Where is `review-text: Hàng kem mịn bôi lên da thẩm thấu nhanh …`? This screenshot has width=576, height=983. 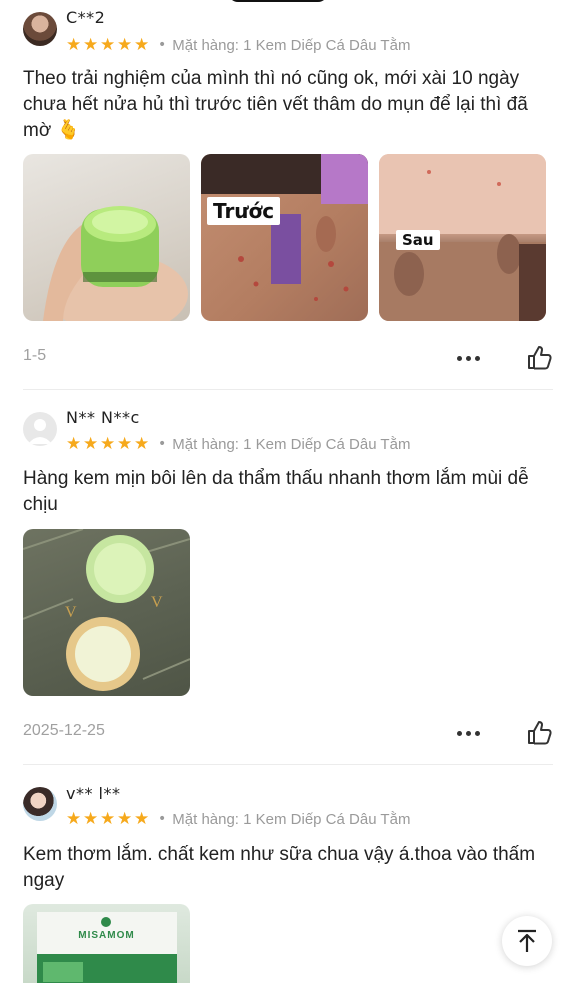
review-text: Hàng kem mịn bôi lên da thẩm thấu nhanh … is located at coordinates (276, 491).